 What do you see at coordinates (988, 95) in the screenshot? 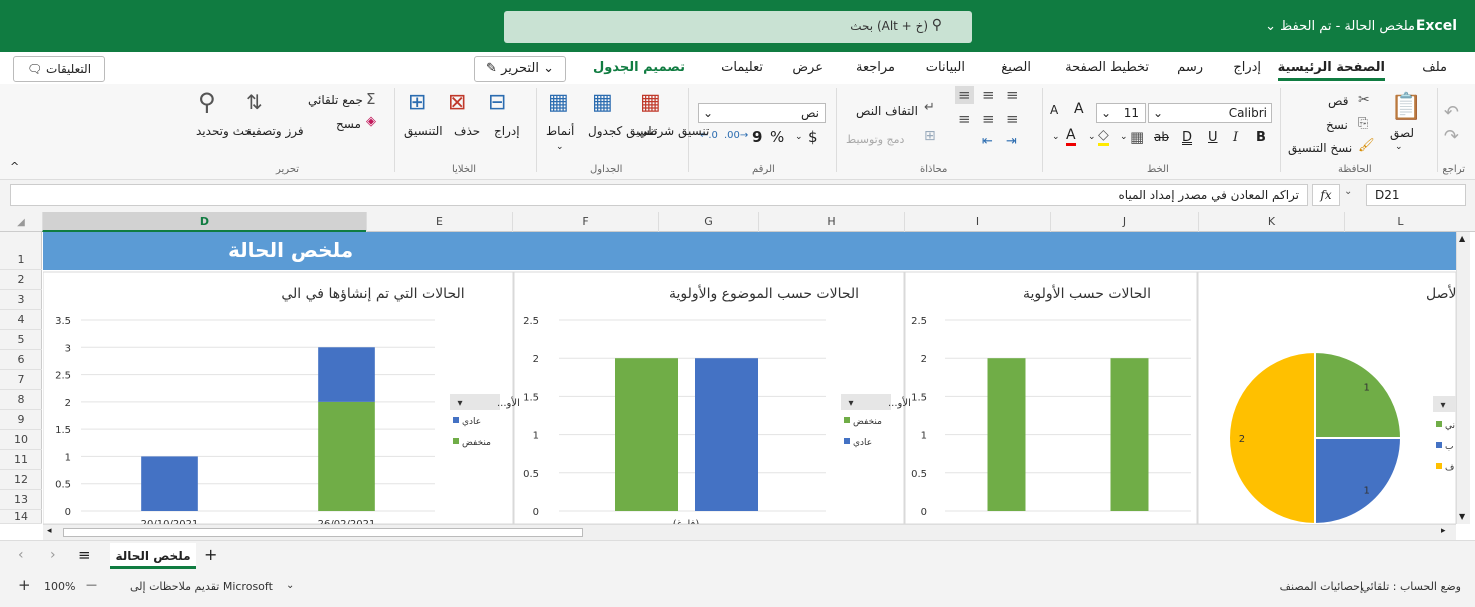
I see `align-middle-icon: ≡` at bounding box center [988, 95].